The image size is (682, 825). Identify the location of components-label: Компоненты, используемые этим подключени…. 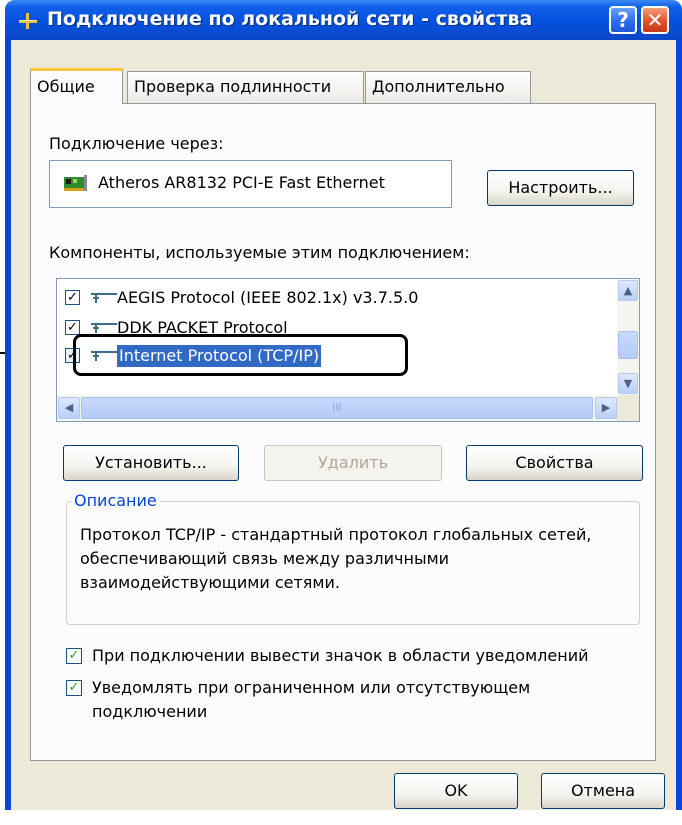
(259, 252).